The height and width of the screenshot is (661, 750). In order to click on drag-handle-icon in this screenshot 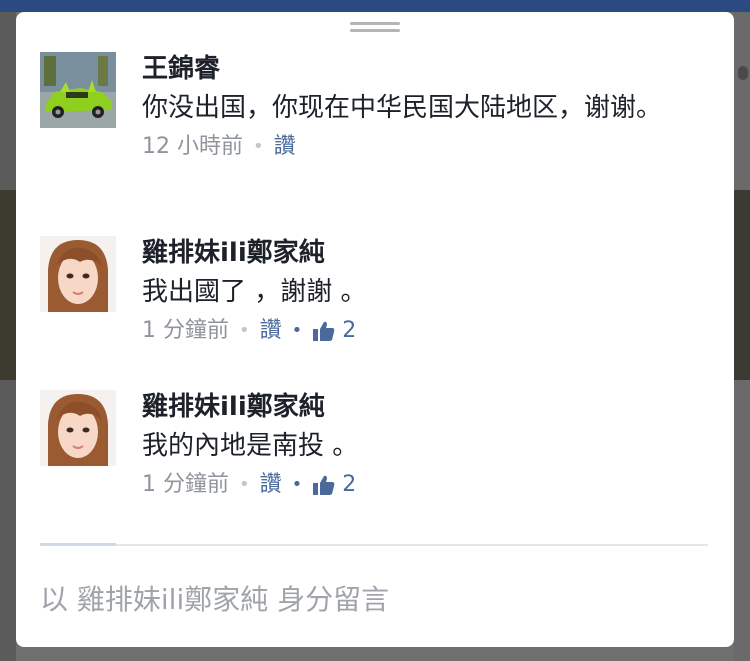, I will do `click(375, 28)`.